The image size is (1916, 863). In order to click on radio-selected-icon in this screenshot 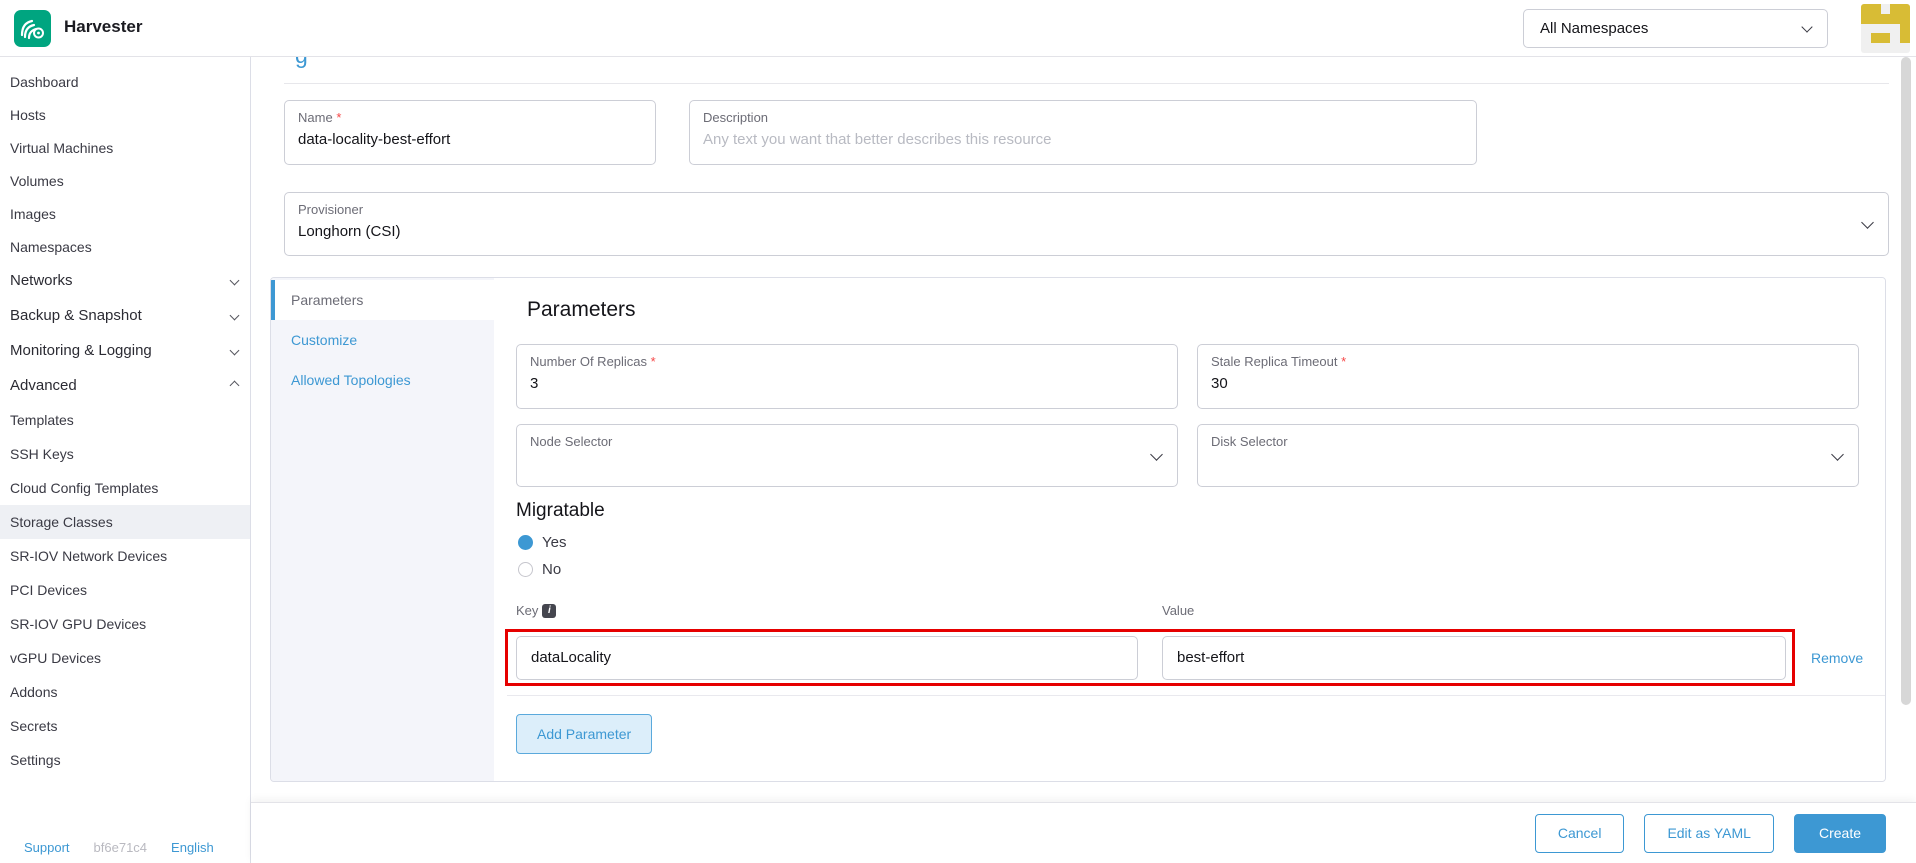, I will do `click(525, 542)`.